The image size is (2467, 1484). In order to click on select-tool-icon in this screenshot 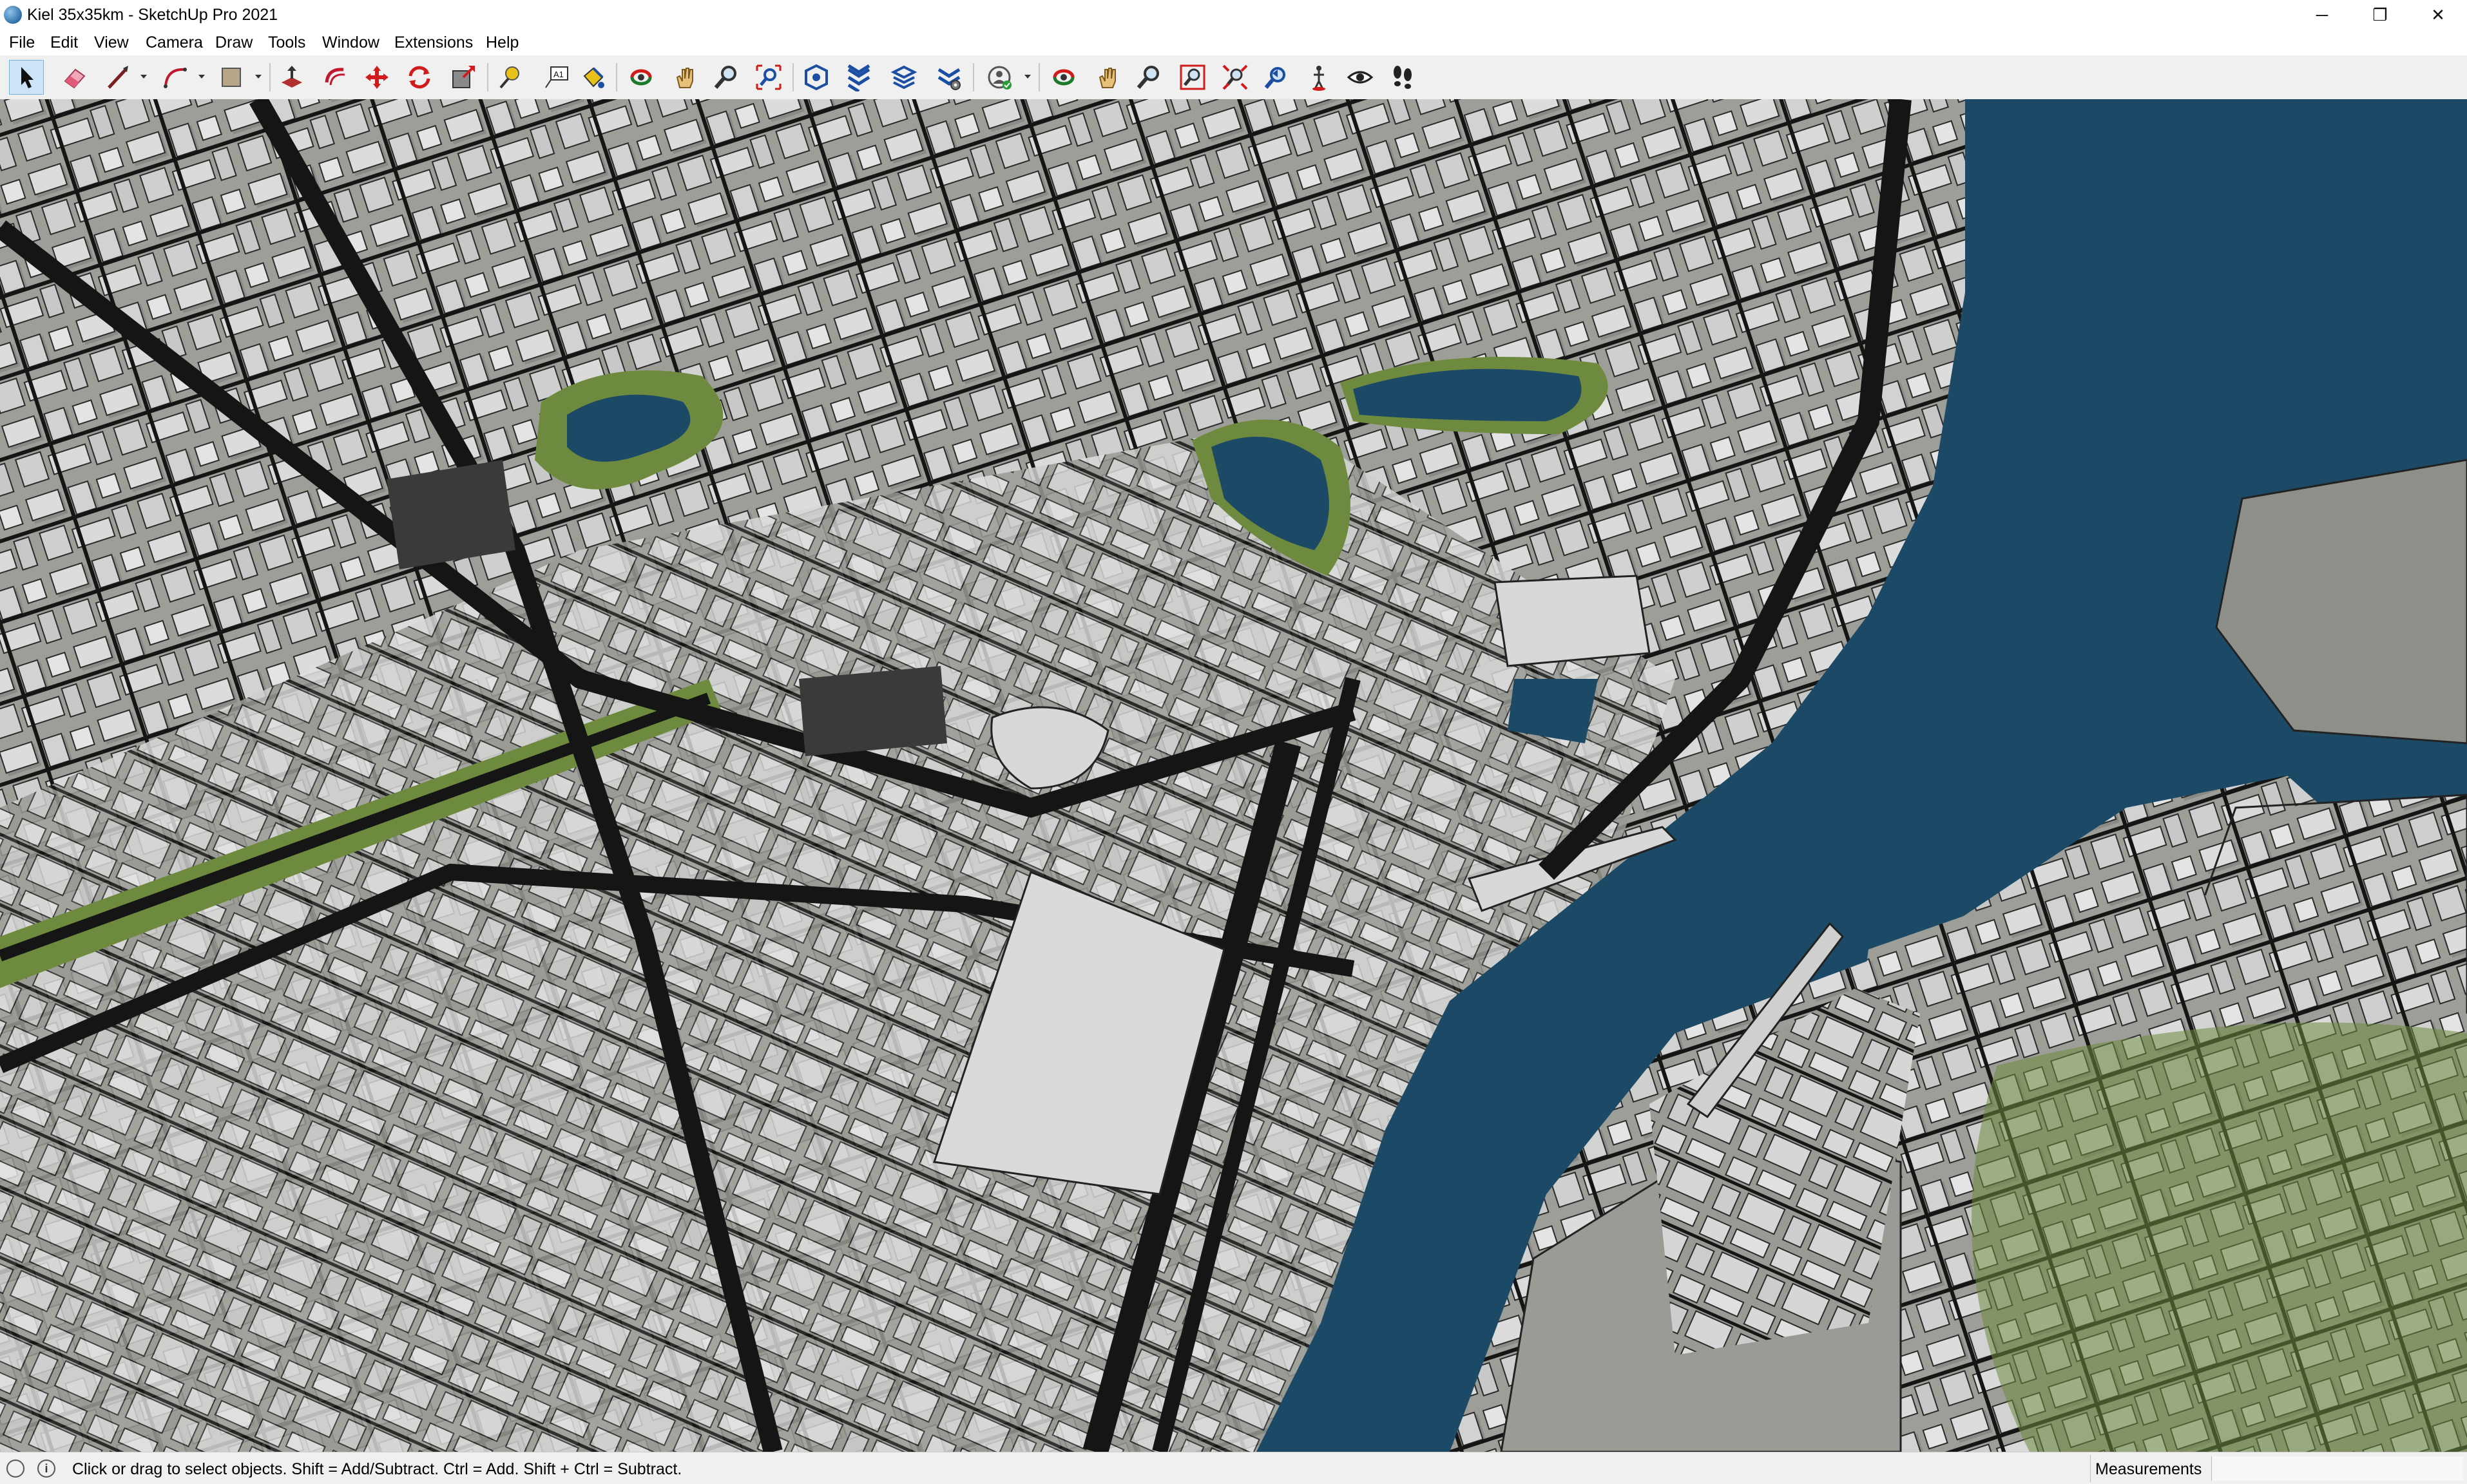, I will do `click(27, 77)`.